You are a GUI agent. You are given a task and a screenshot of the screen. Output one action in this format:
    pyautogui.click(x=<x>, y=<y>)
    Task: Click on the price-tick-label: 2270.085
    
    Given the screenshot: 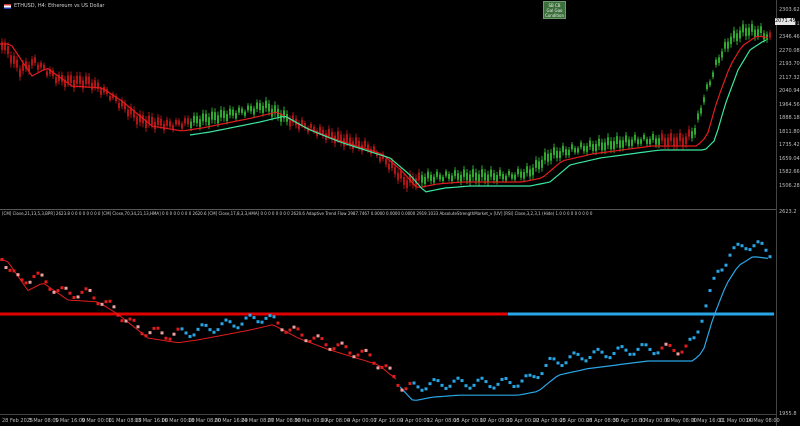 What is the action you would take?
    pyautogui.click(x=789, y=50)
    